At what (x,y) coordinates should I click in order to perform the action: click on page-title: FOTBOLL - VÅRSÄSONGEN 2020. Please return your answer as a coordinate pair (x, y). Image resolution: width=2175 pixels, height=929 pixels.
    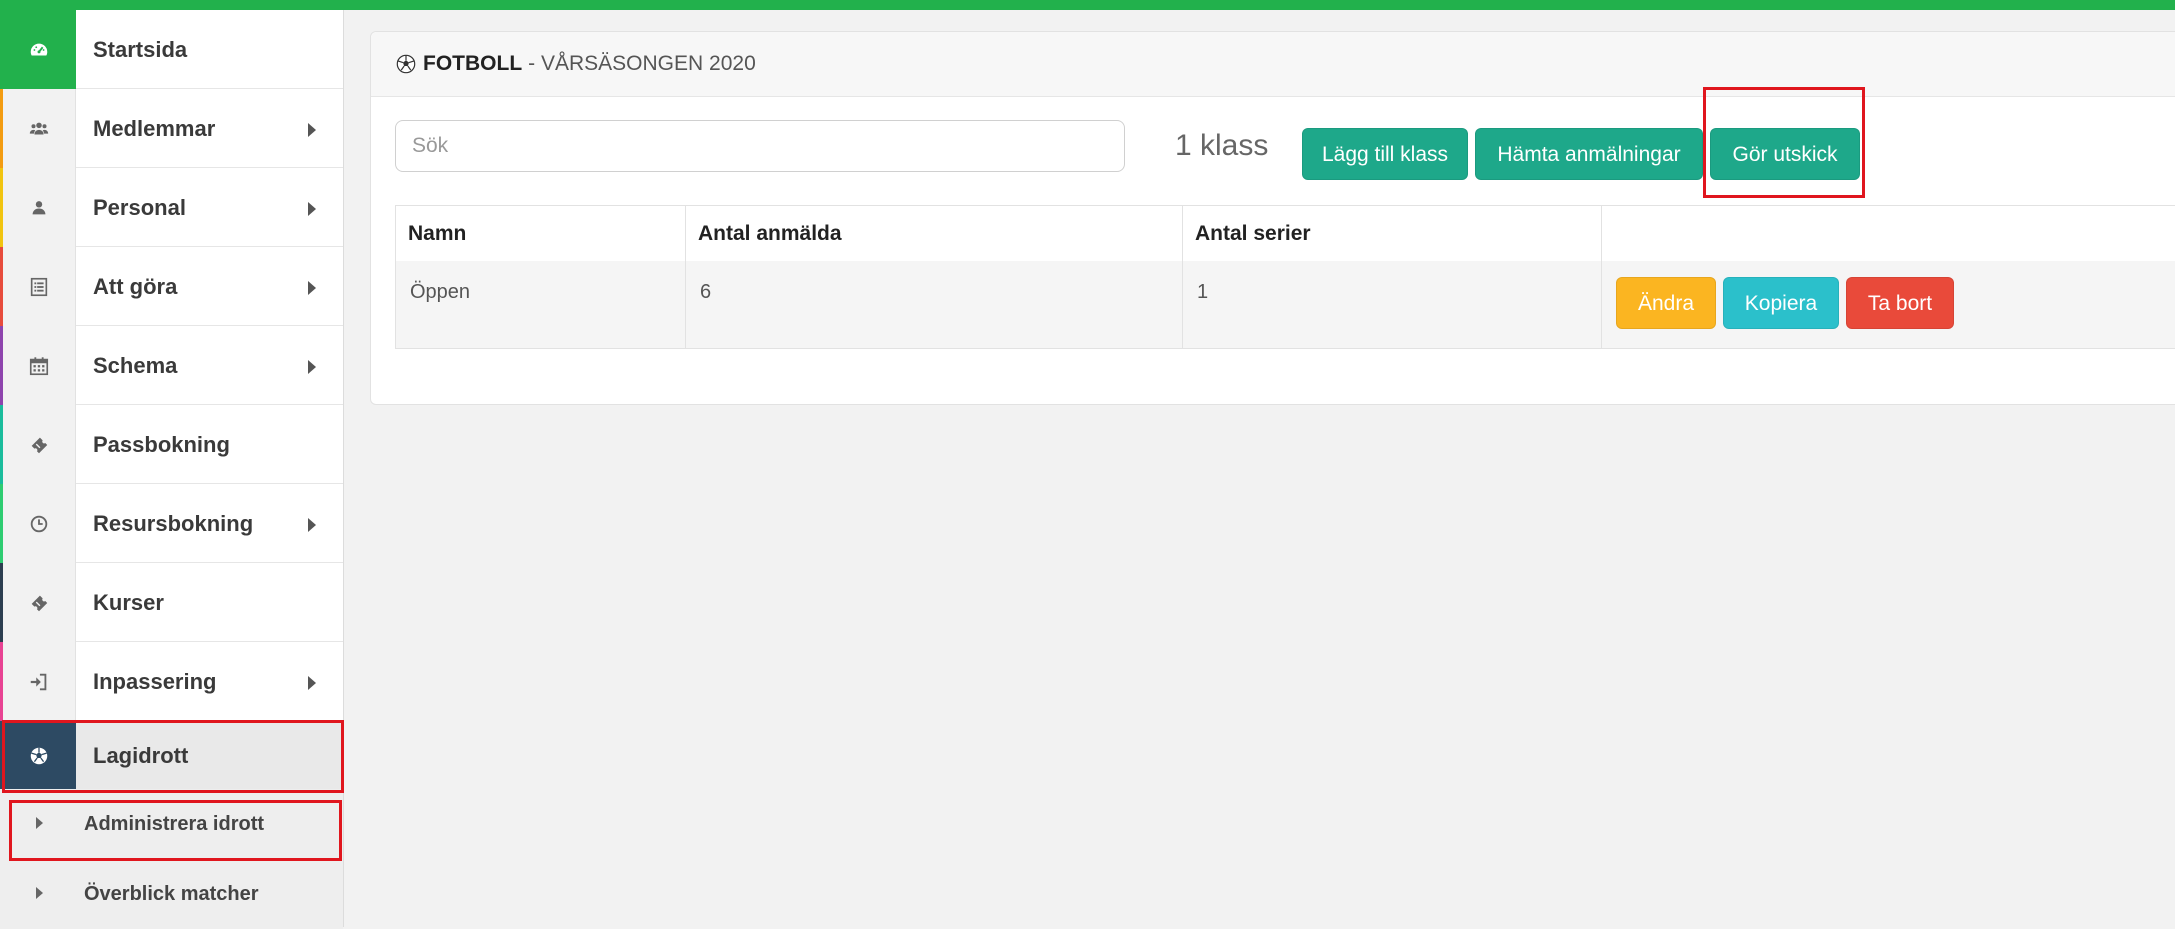
    Looking at the image, I should click on (575, 64).